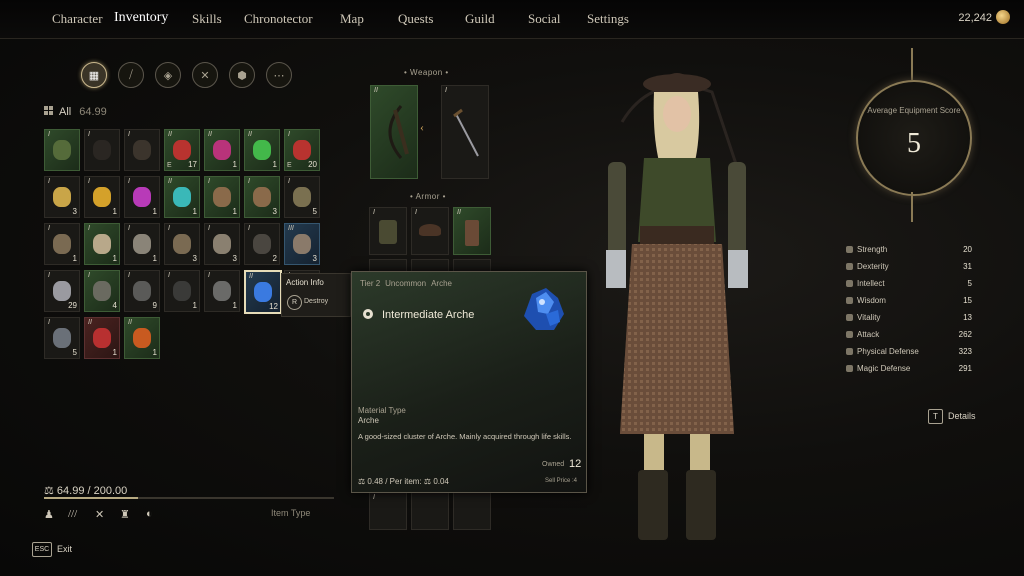 Image resolution: width=1024 pixels, height=576 pixels. What do you see at coordinates (141, 18) in the screenshot?
I see `nav-inventory: Inventory` at bounding box center [141, 18].